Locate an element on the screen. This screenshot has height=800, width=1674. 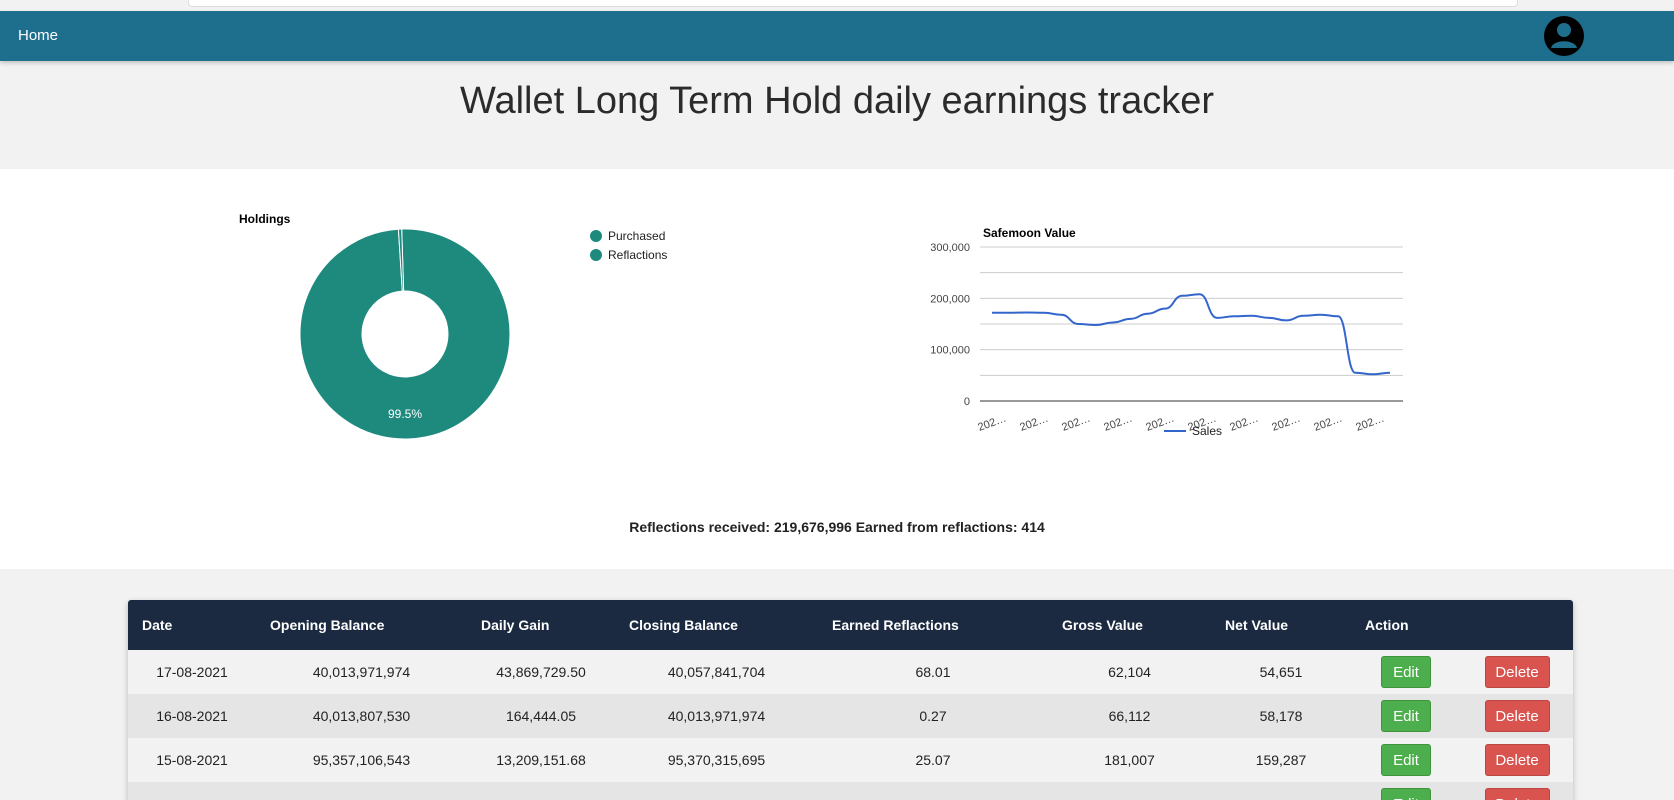
col-date: Date is located at coordinates (157, 625).